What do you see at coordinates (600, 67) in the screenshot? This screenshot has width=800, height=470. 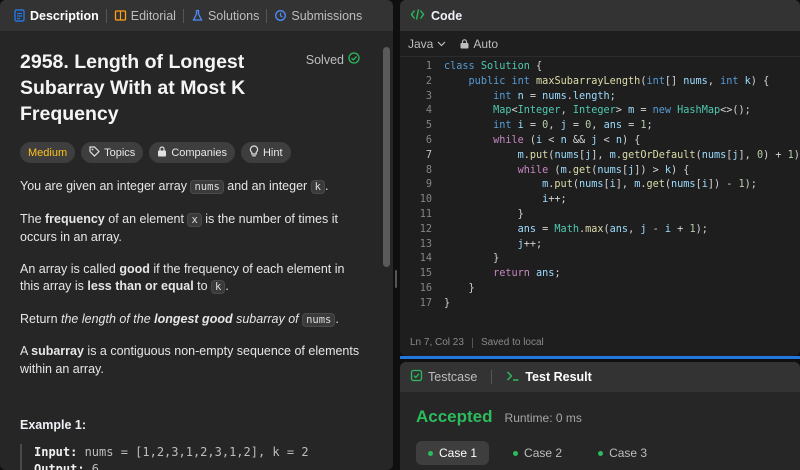 I see `code-line: 1 class Solution {` at bounding box center [600, 67].